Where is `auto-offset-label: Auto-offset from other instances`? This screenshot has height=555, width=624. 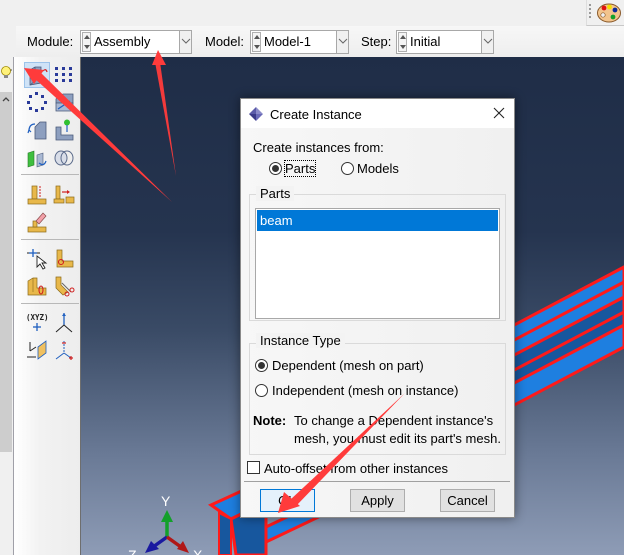
auto-offset-label: Auto-offset from other instances is located at coordinates (356, 468).